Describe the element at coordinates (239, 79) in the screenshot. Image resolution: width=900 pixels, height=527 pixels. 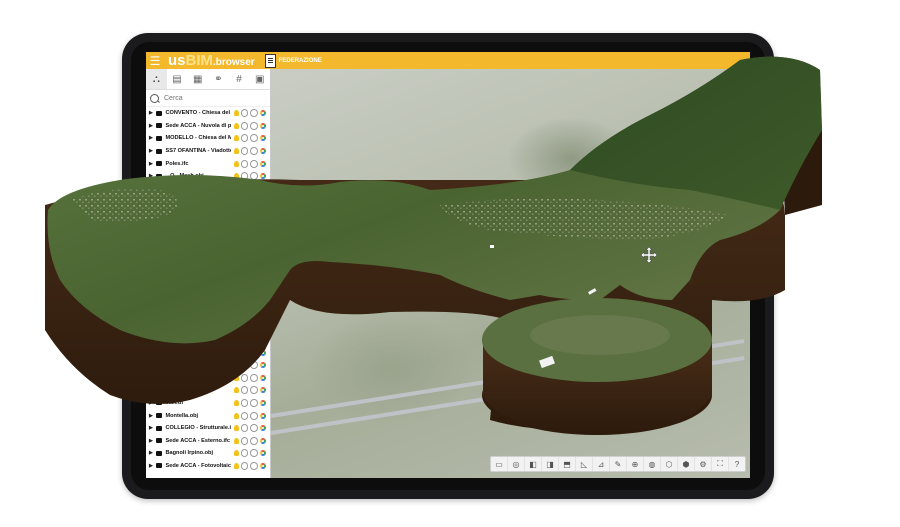
I see `hash-icon: #` at that location.